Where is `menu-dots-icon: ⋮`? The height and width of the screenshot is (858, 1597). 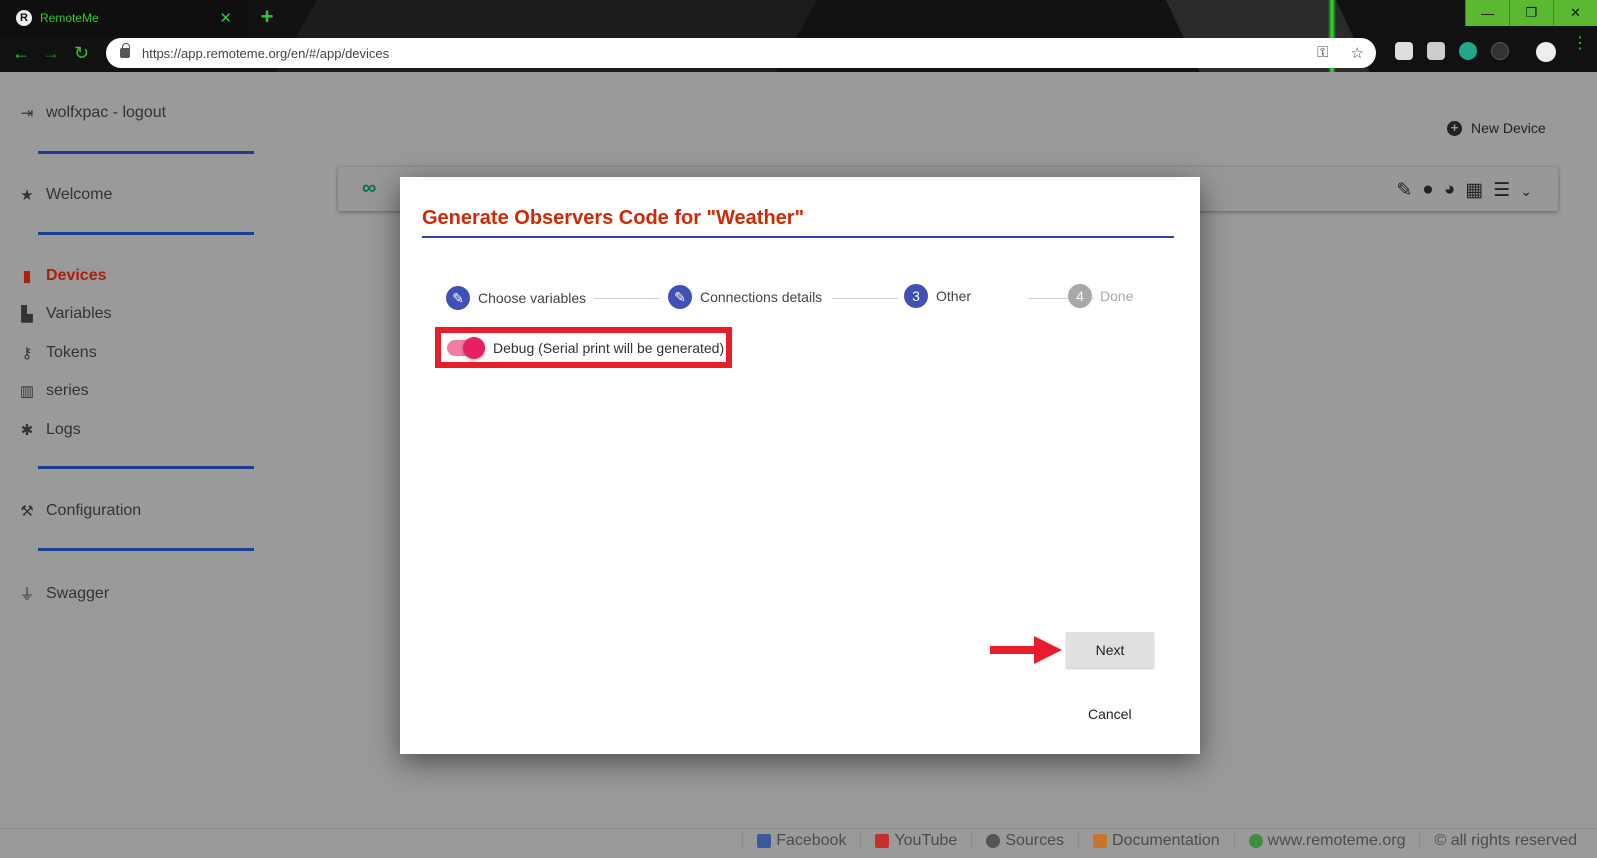
menu-dots-icon: ⋮ is located at coordinates (1580, 44).